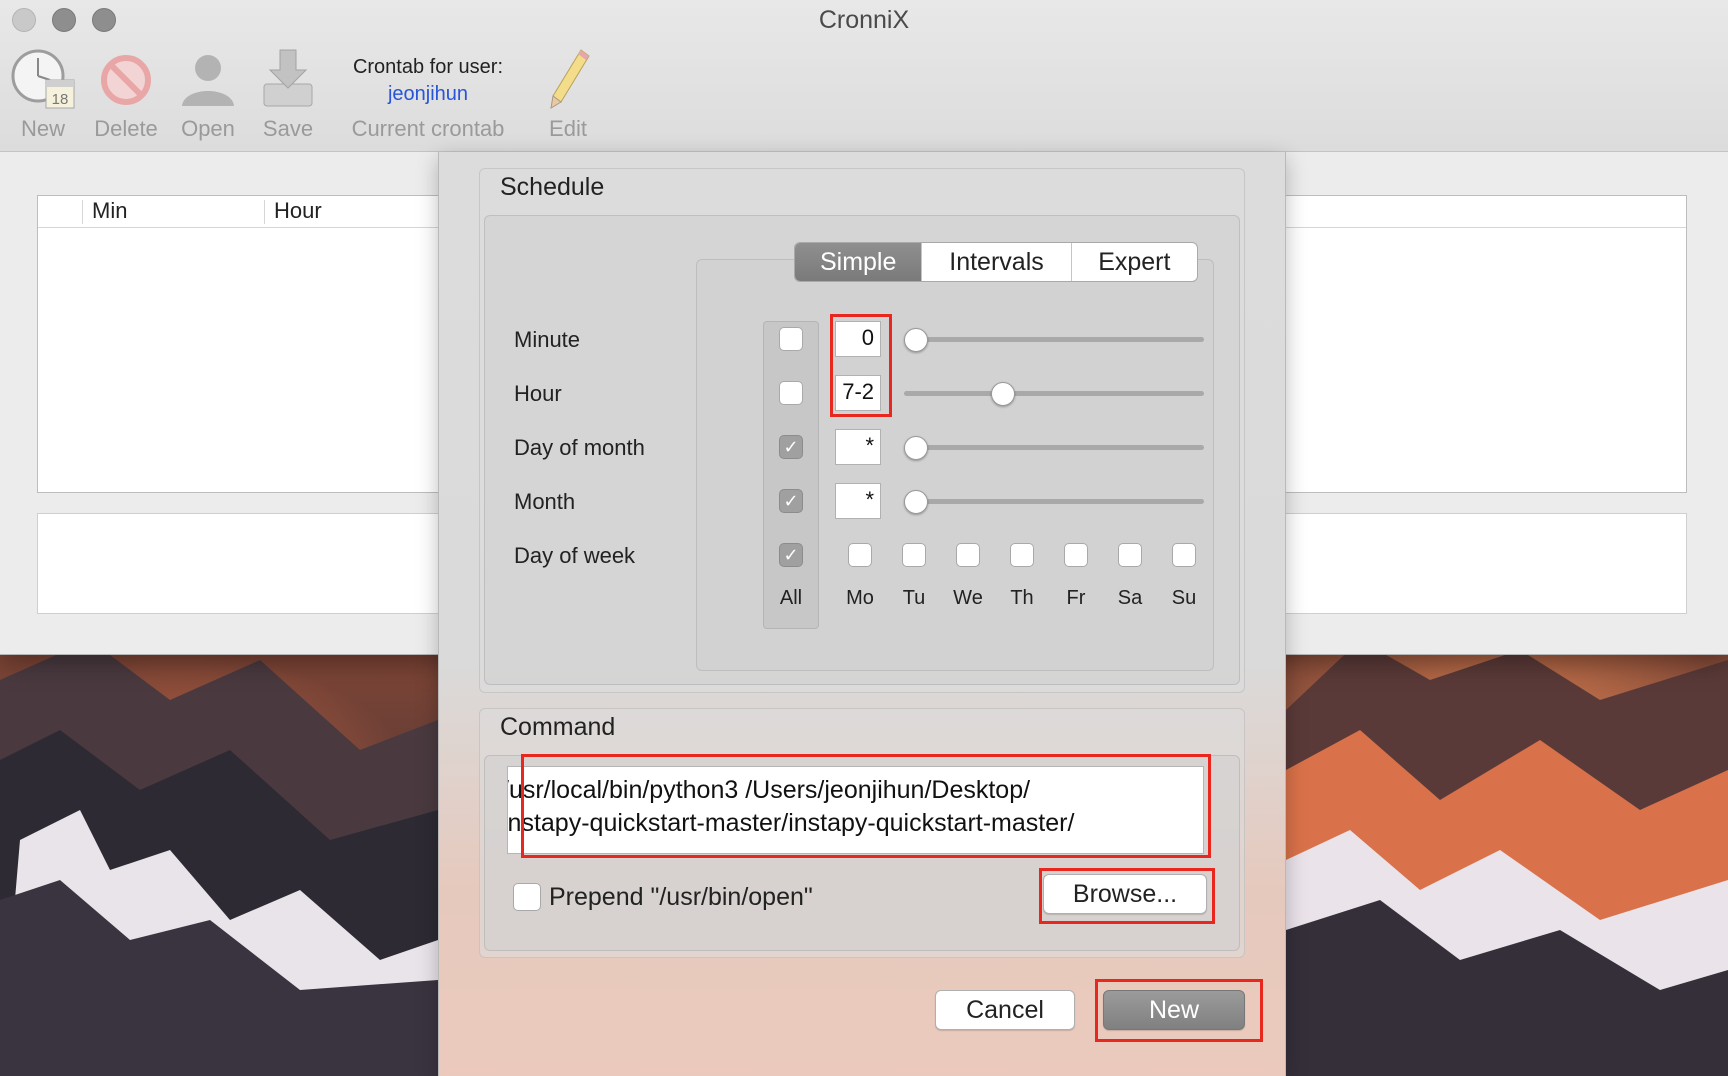  Describe the element at coordinates (791, 555) in the screenshot. I see `day-of-week-all-checkbox: ✓` at that location.